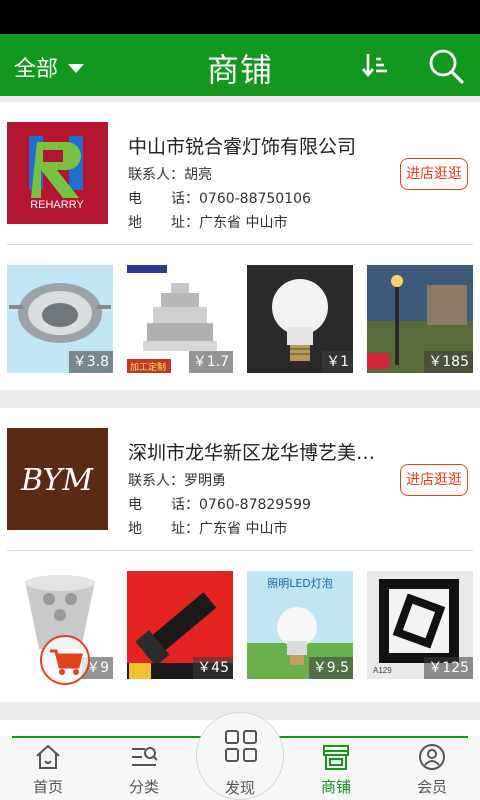 This screenshot has height=800, width=480. I want to click on svg-text: REHARRY, so click(57, 205).